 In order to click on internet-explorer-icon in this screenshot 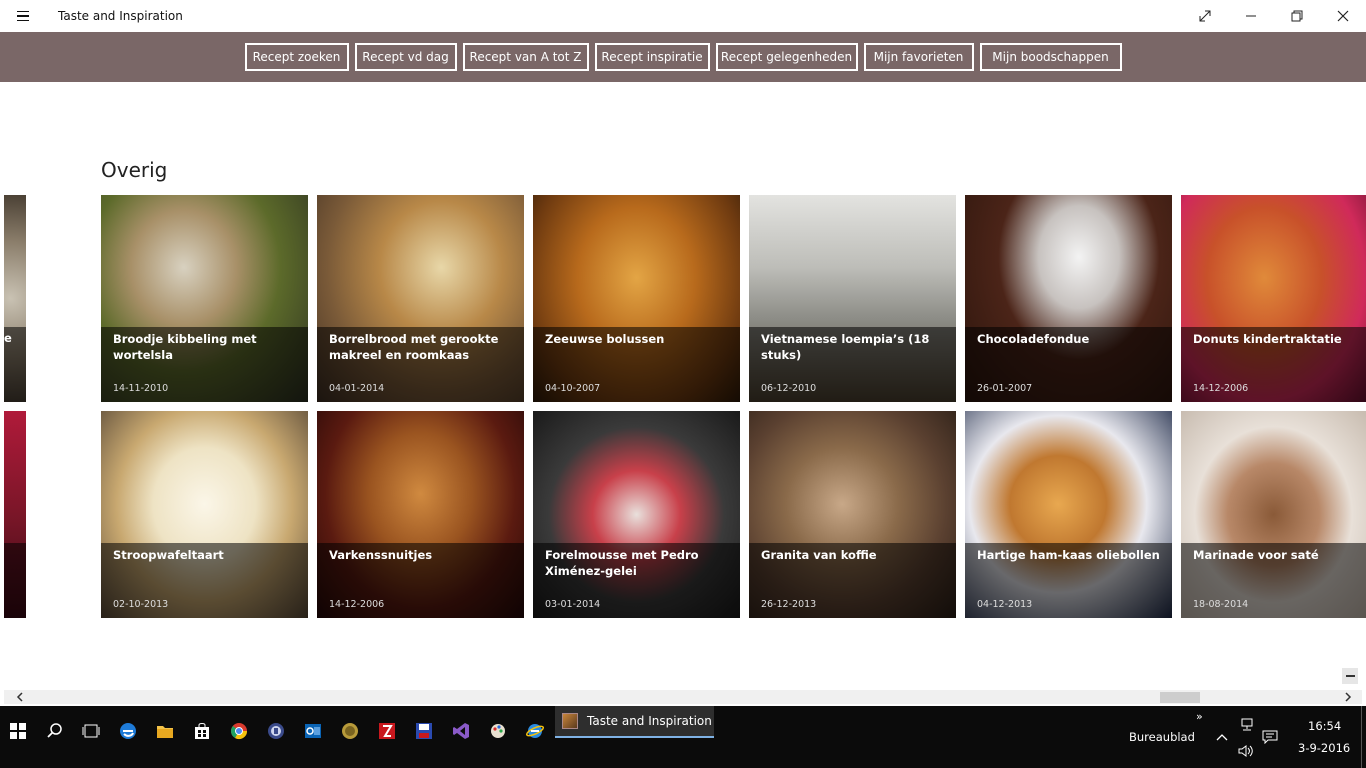, I will do `click(535, 731)`.